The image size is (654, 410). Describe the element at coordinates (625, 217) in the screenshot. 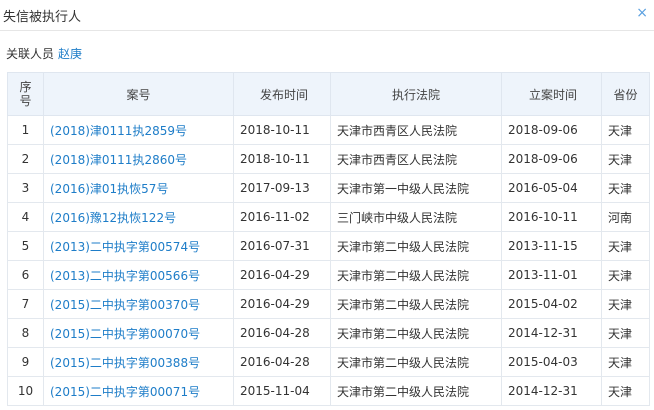

I see `province: 河南` at that location.